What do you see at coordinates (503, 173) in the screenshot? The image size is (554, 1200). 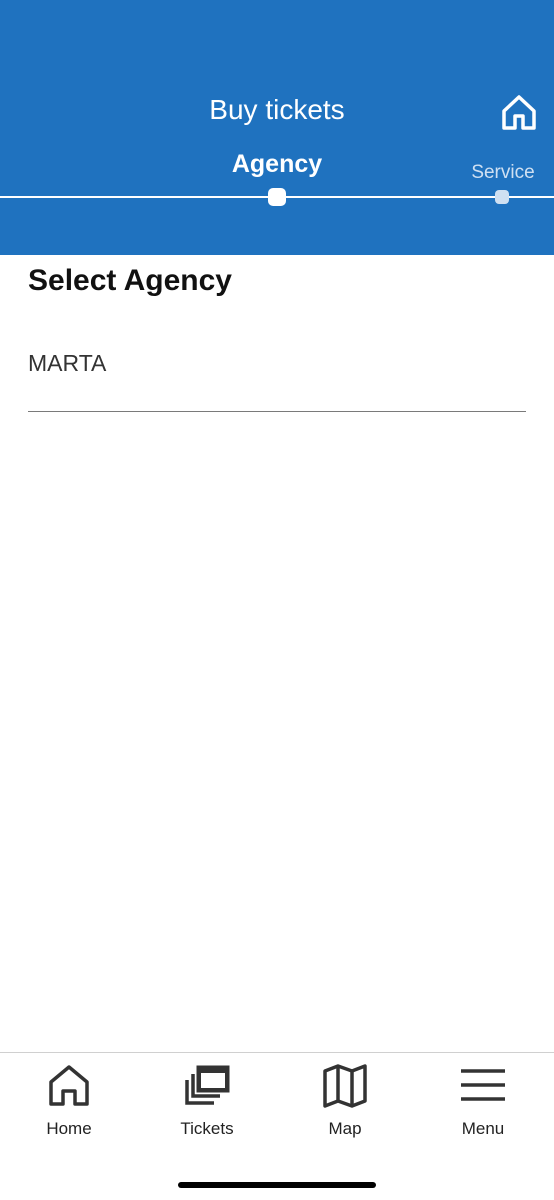 I see `step-label-service: Service` at bounding box center [503, 173].